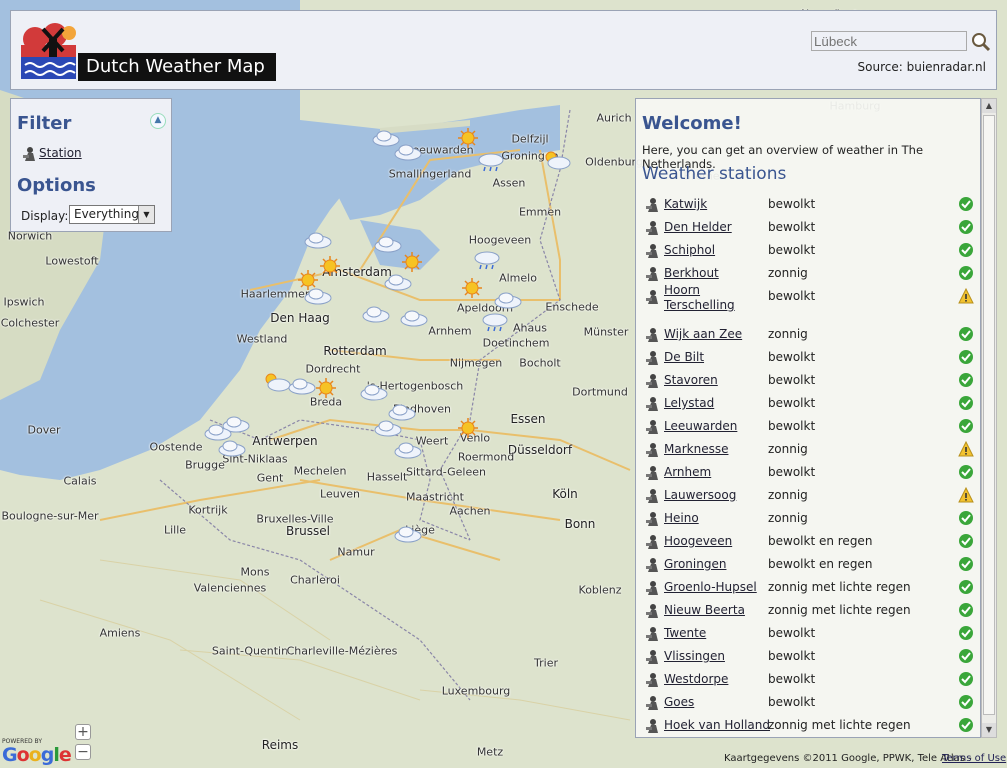  Describe the element at coordinates (889, 41) in the screenshot. I see `search-input` at that location.